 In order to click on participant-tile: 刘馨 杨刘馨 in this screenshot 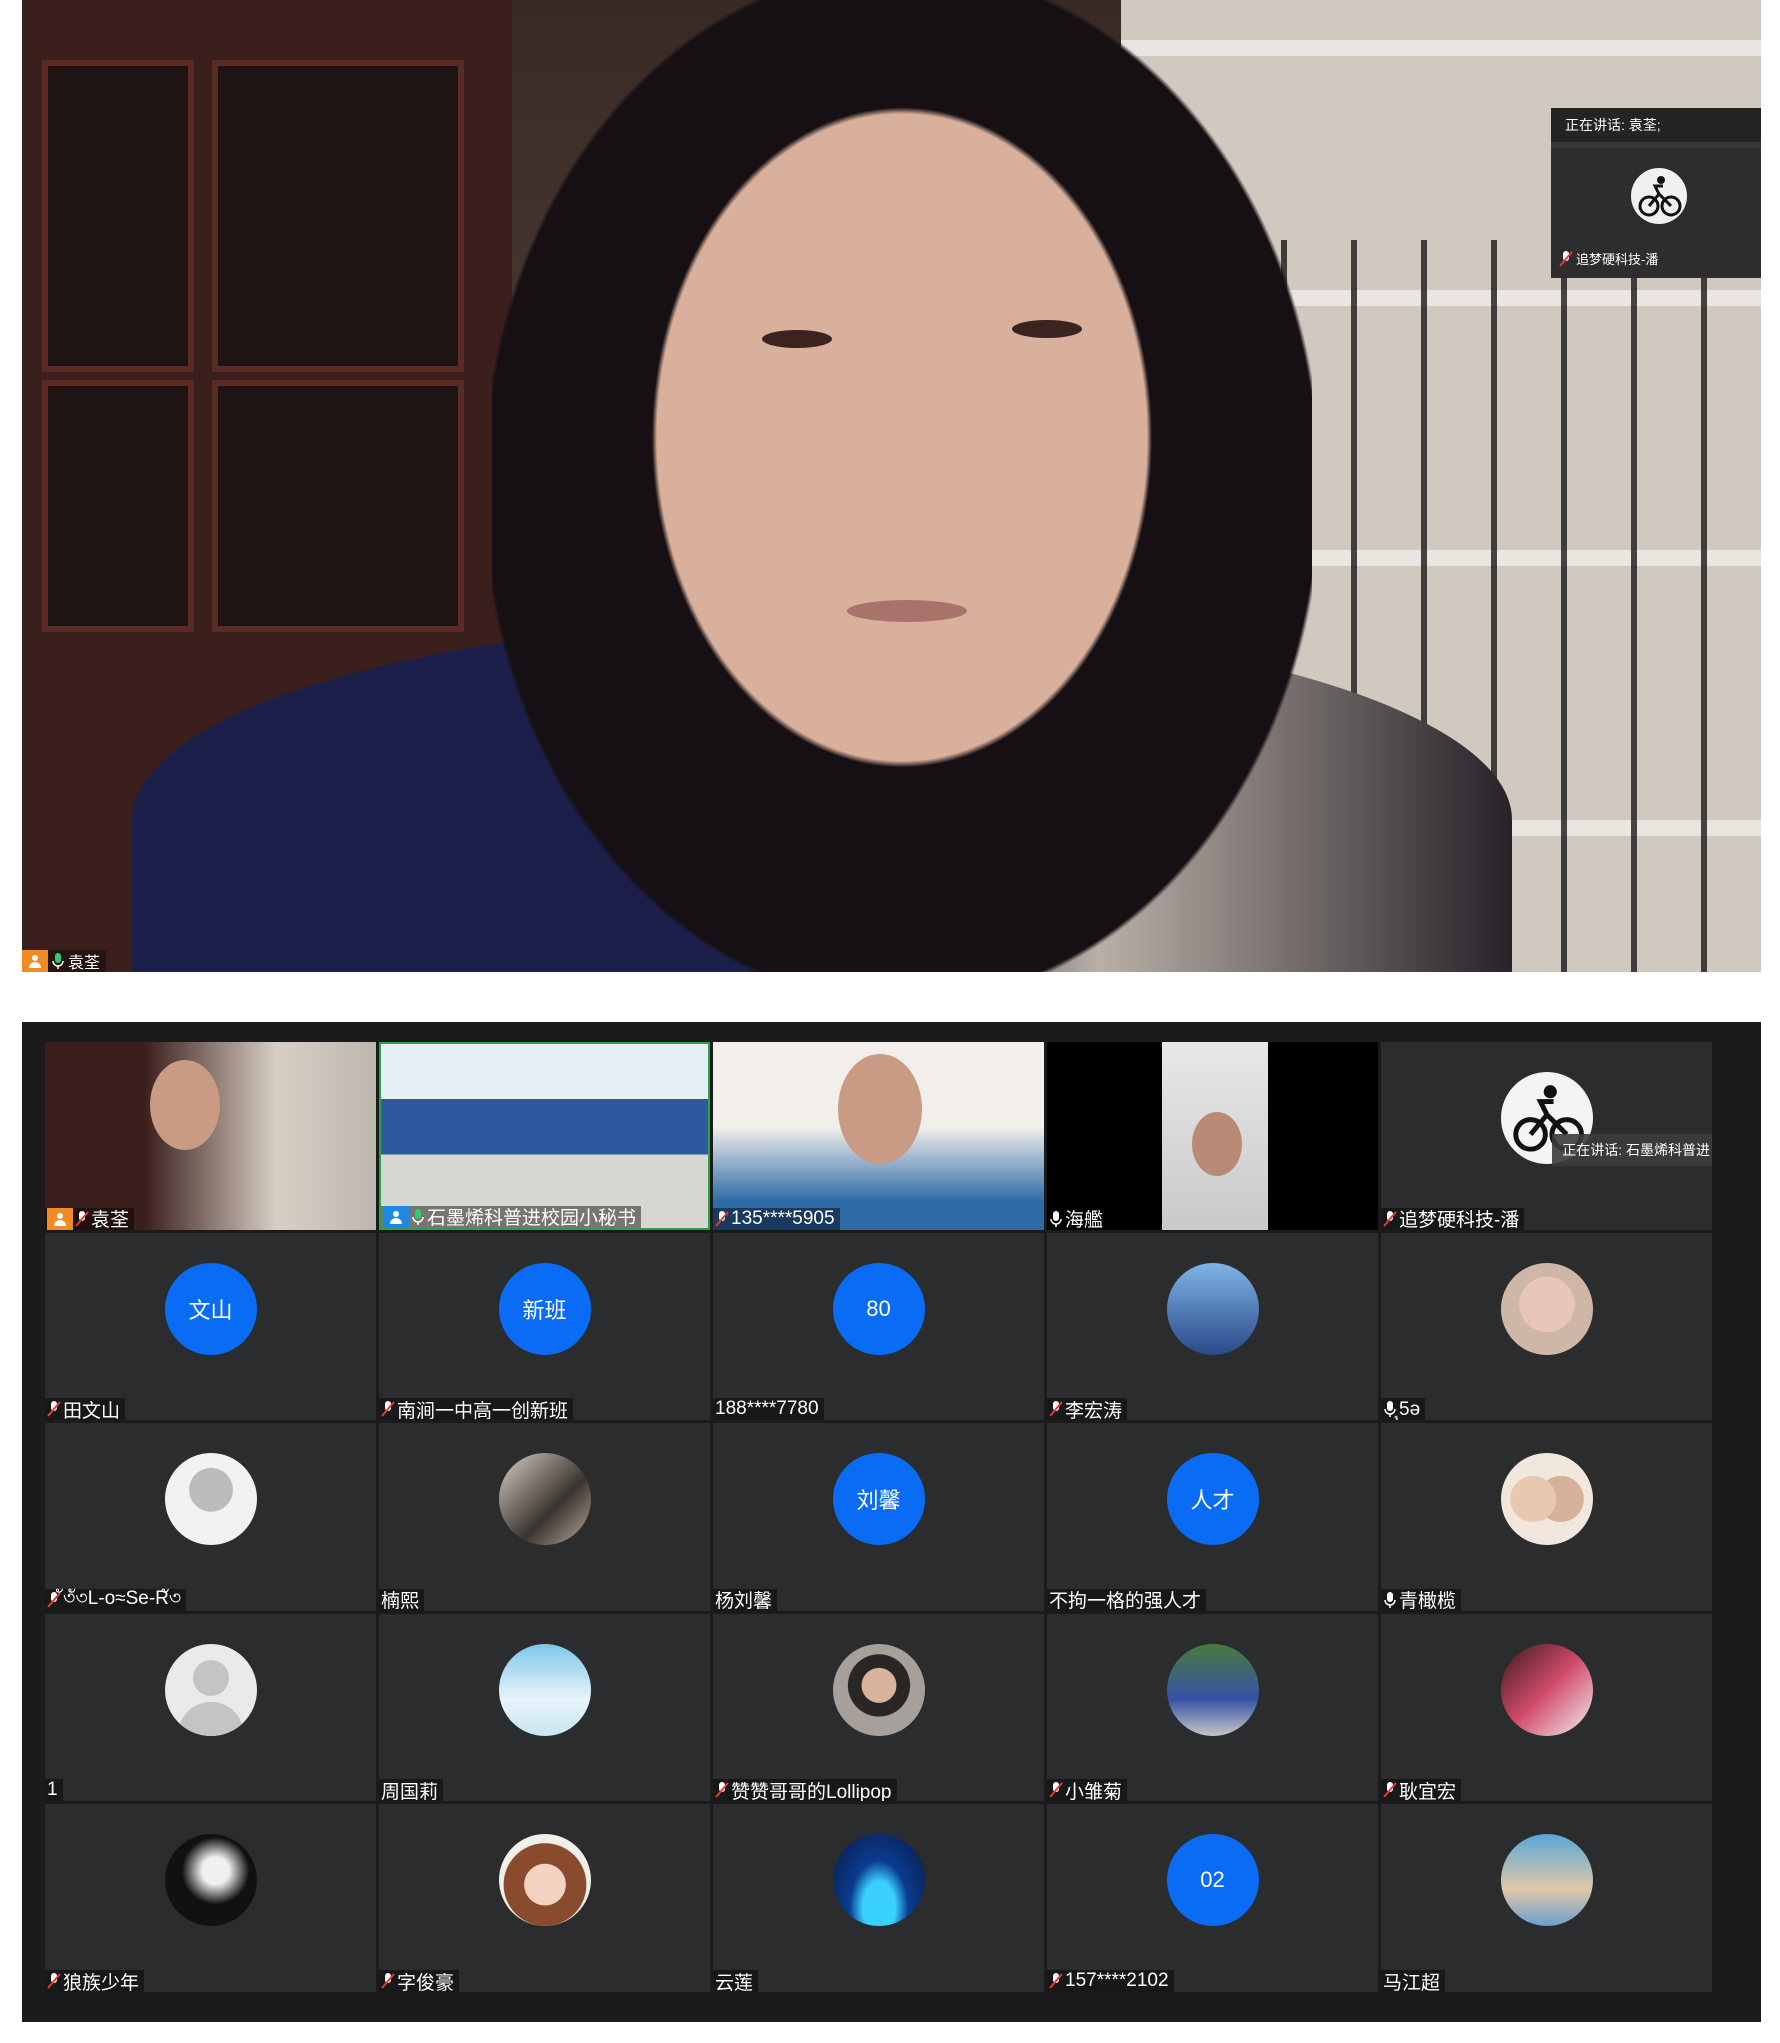, I will do `click(878, 1517)`.